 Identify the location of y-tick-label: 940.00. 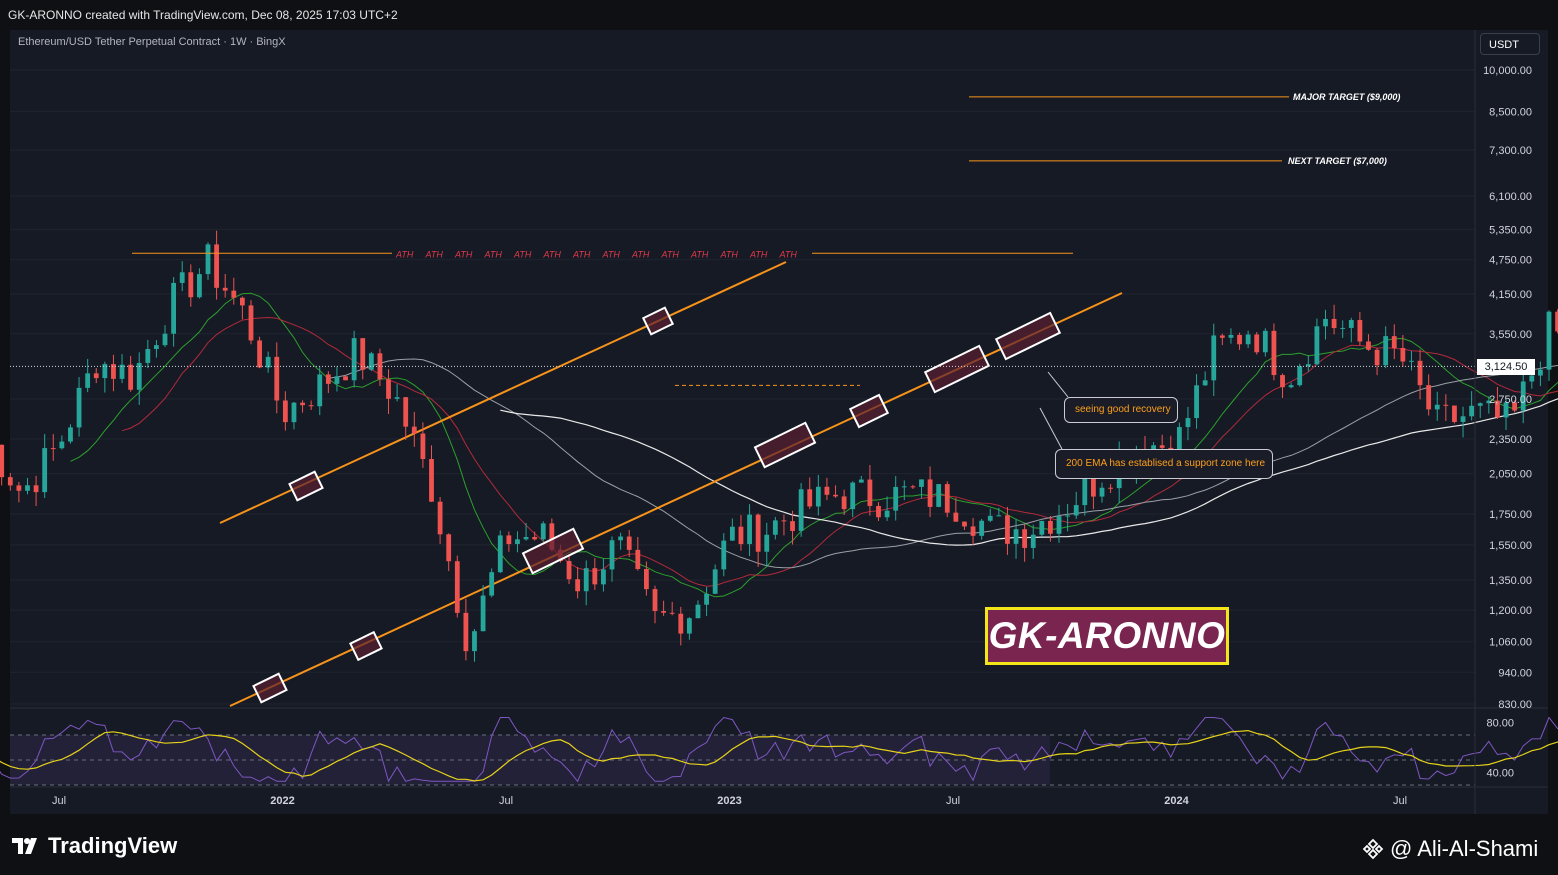
(1515, 673).